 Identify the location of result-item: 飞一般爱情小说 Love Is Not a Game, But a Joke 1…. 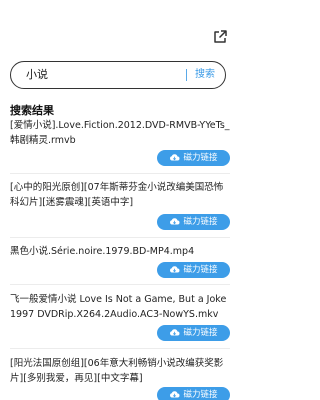
(121, 307).